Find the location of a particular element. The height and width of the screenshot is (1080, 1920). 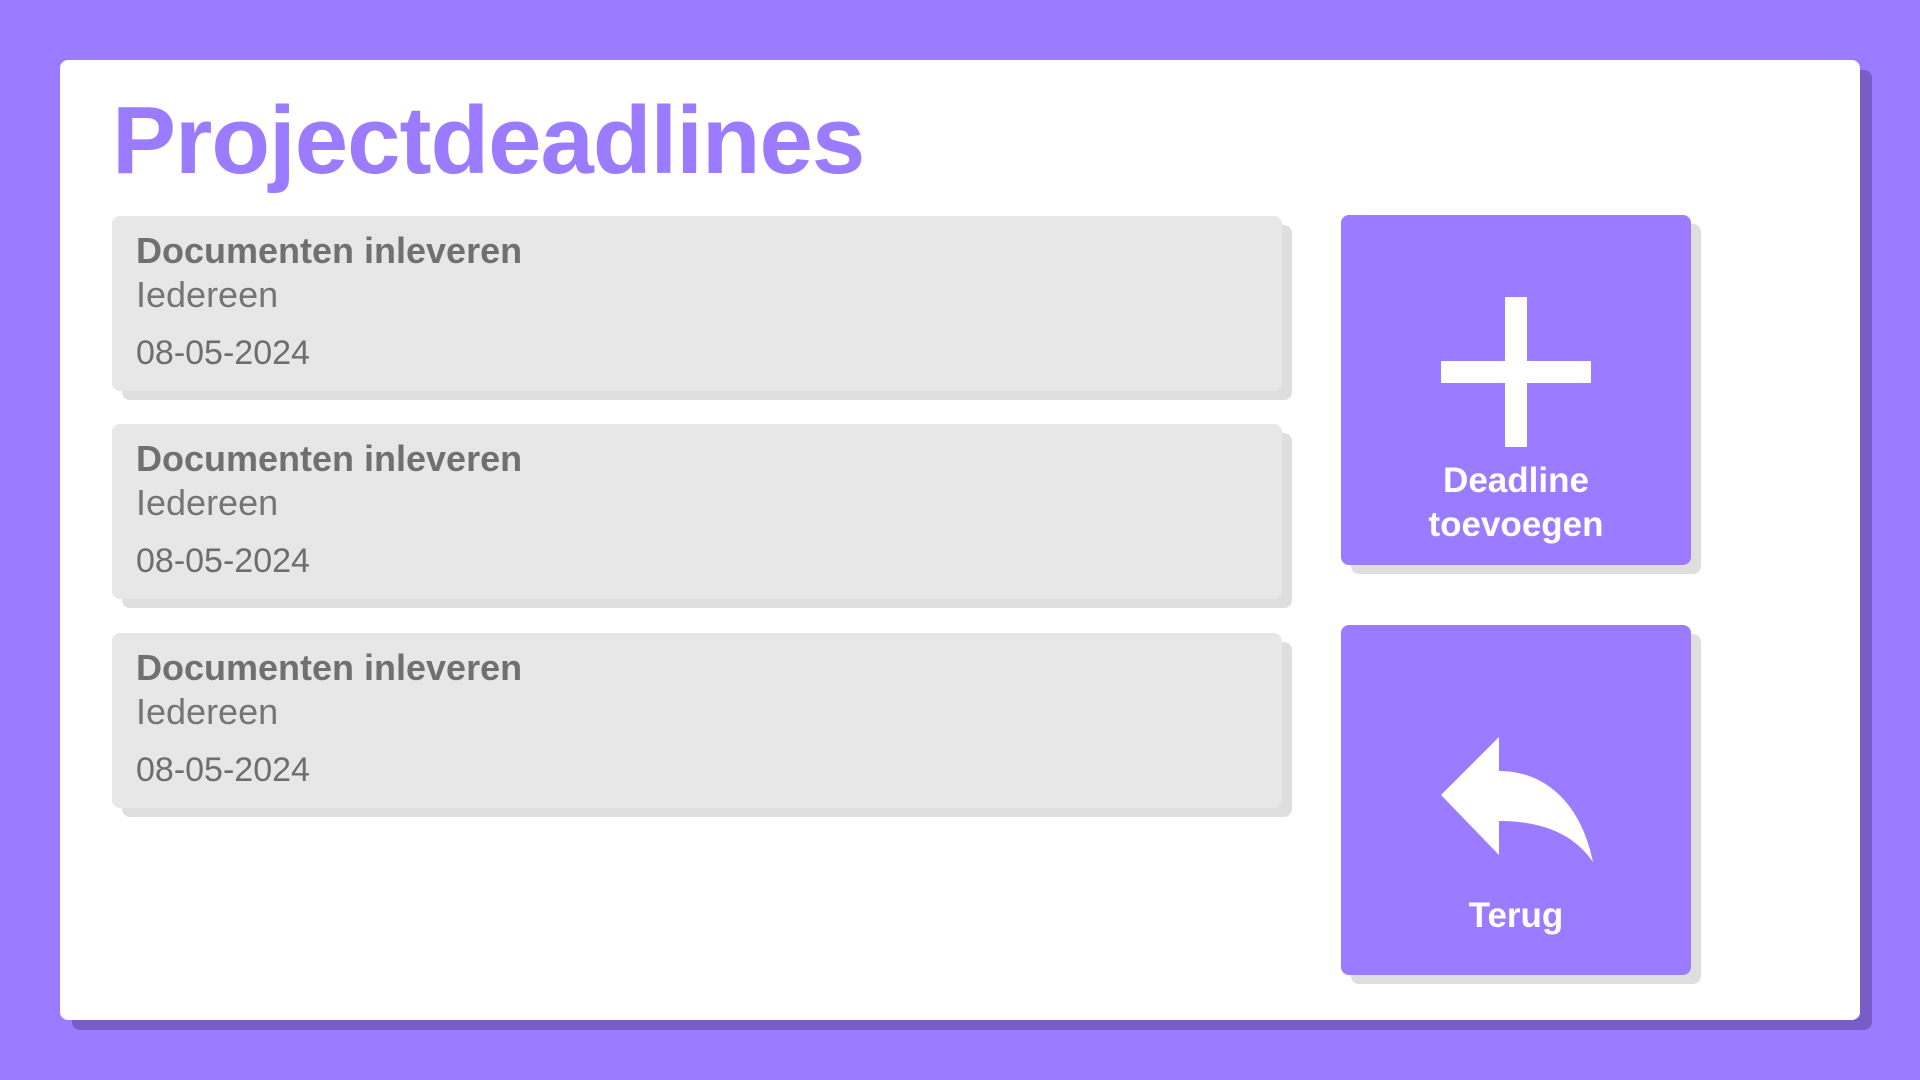

add-deadline-label: Deadline toevoegen is located at coordinates (1516, 503).